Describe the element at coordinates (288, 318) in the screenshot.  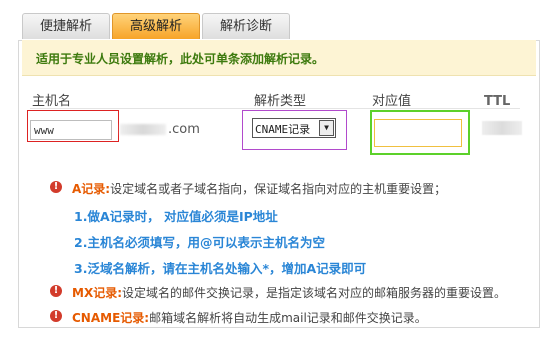
I see `cname-record-text: 邮箱域名解析将自动生成mail记录和邮件交换记录。` at that location.